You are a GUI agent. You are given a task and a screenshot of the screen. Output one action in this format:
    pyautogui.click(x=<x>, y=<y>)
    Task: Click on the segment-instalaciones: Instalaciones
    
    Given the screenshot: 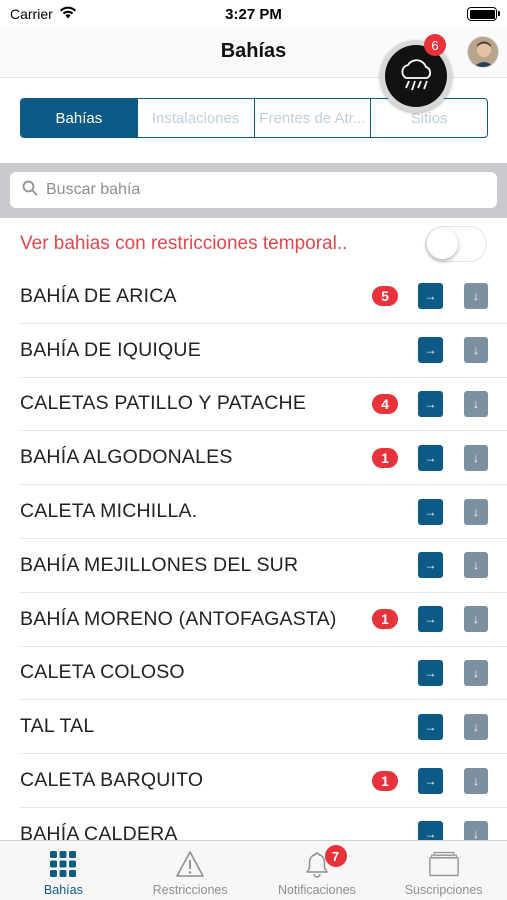 What is the action you would take?
    pyautogui.click(x=196, y=118)
    